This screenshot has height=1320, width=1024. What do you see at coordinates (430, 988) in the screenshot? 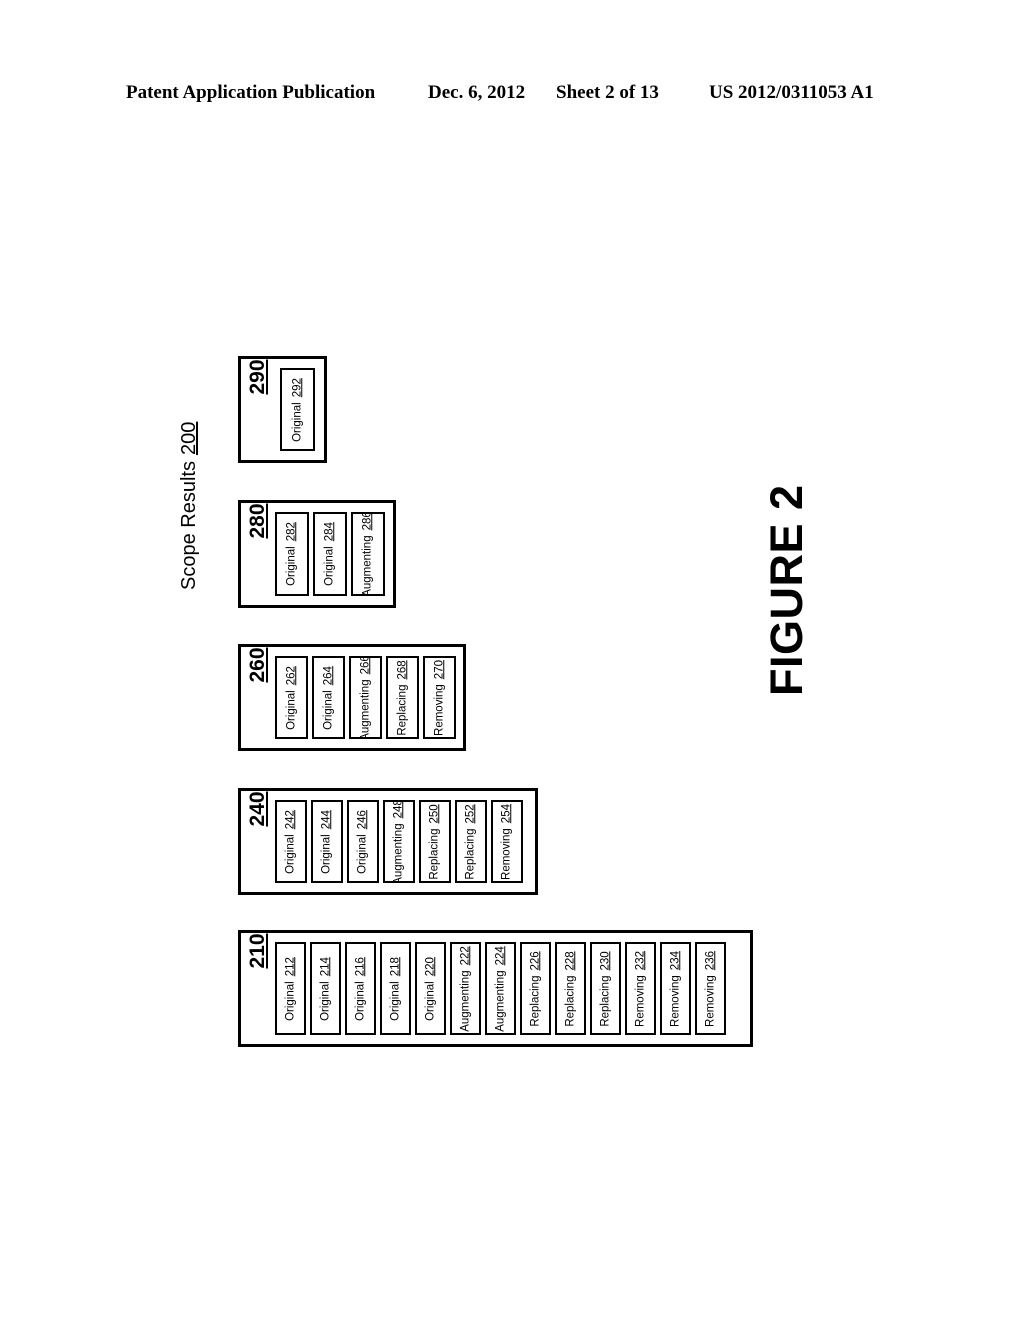
I see `scope-item-220: 220 Original` at bounding box center [430, 988].